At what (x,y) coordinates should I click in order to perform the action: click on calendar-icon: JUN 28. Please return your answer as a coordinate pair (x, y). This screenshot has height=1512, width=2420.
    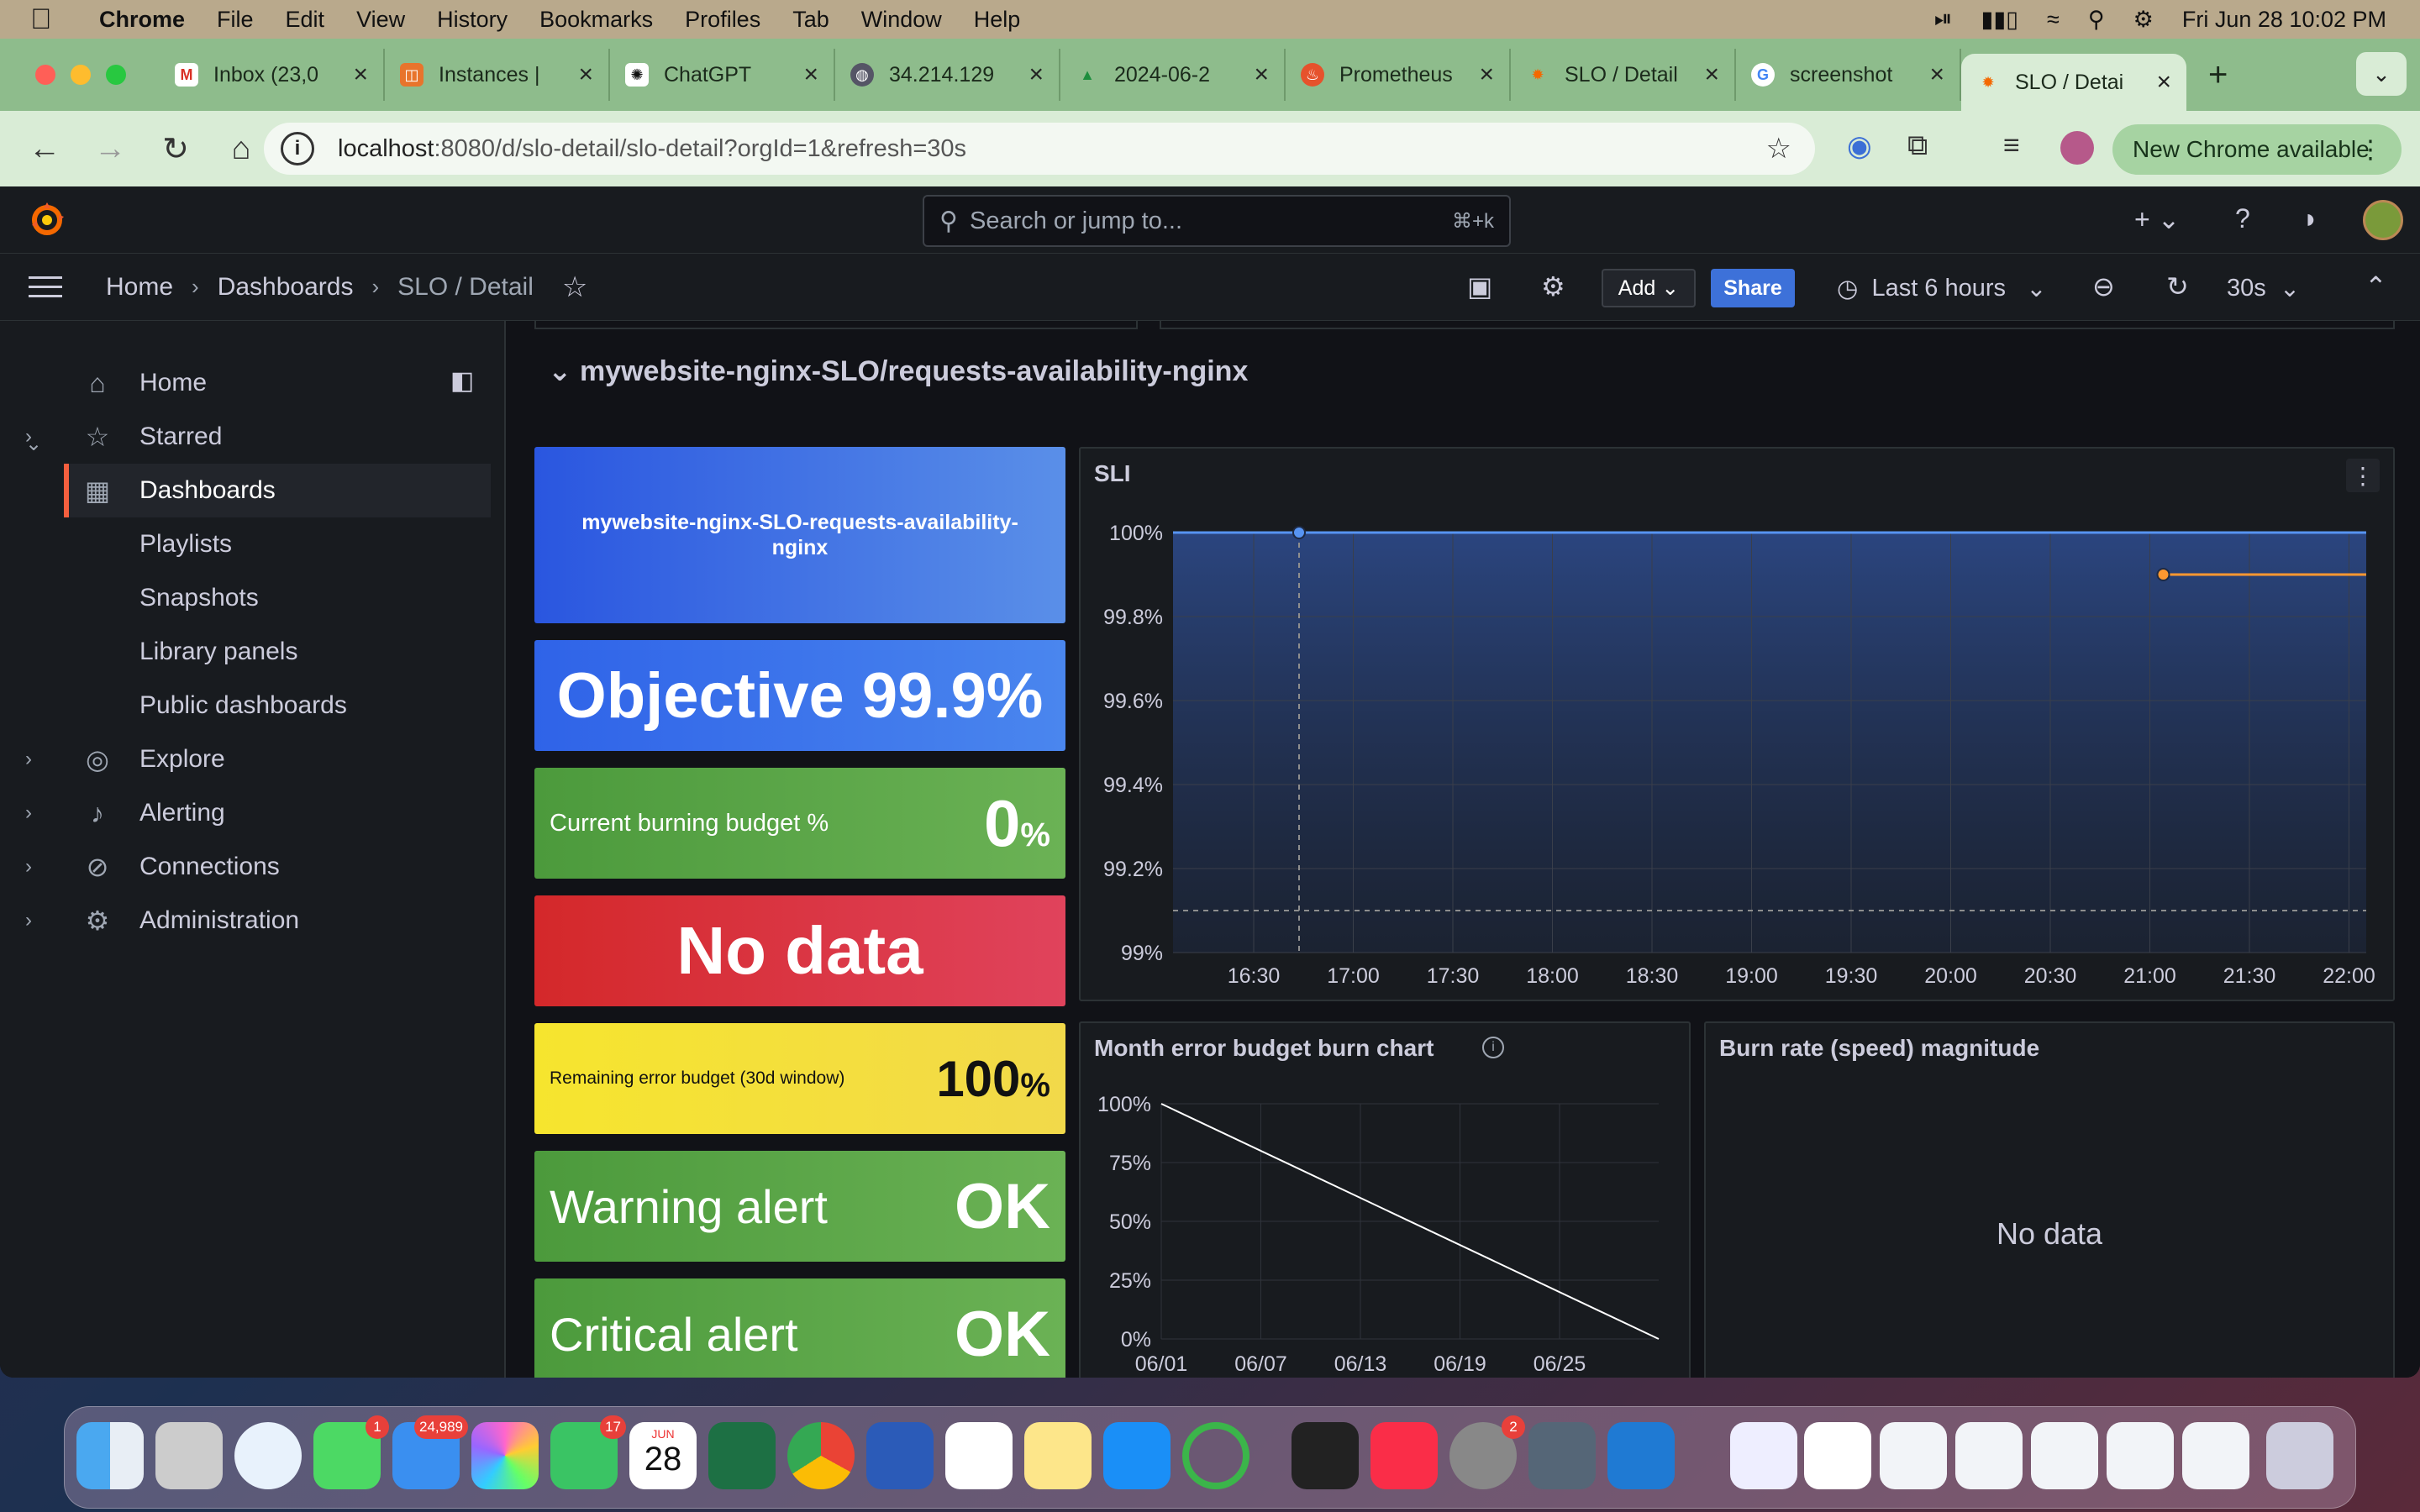
    Looking at the image, I should click on (663, 1455).